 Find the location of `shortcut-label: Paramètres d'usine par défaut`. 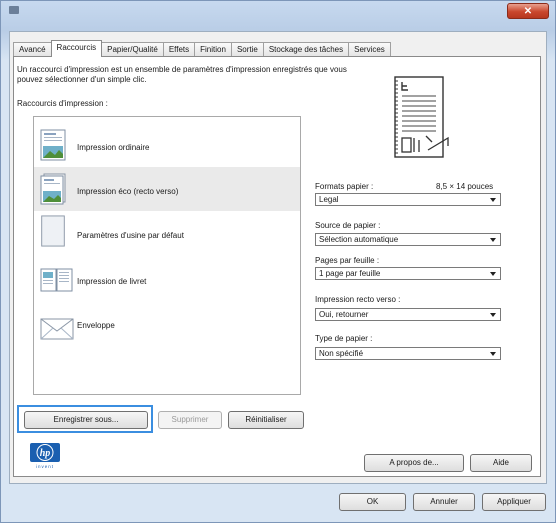

shortcut-label: Paramètres d'usine par défaut is located at coordinates (130, 235).